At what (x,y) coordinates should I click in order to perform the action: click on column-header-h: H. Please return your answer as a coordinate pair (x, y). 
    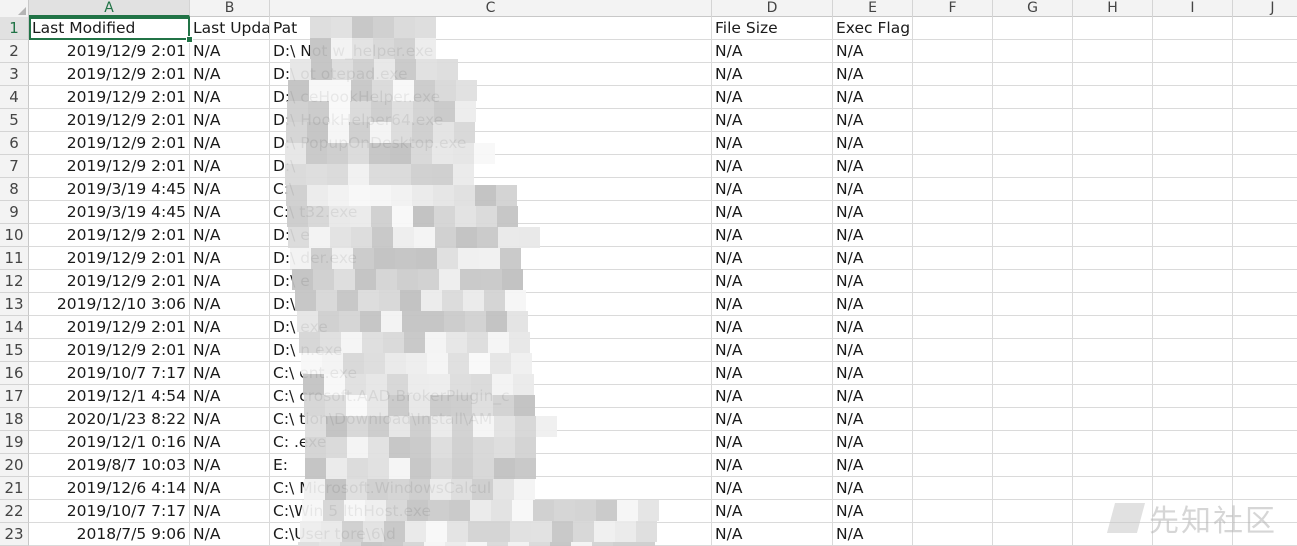
    Looking at the image, I should click on (1113, 8).